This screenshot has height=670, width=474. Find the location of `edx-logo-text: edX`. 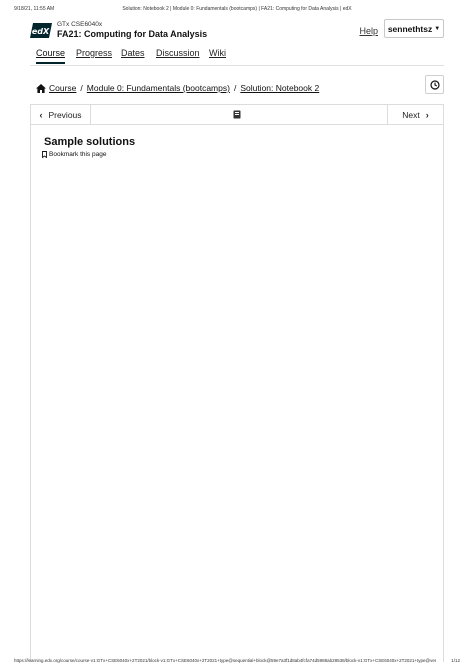

edx-logo-text: edX is located at coordinates (41, 31).